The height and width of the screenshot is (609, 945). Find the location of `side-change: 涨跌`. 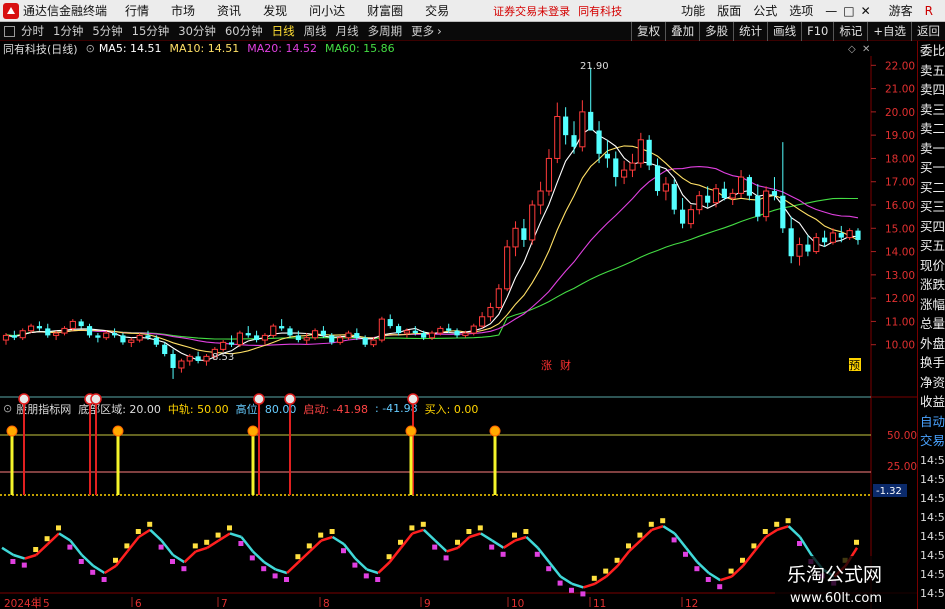

side-change: 涨跌 is located at coordinates (931, 285).